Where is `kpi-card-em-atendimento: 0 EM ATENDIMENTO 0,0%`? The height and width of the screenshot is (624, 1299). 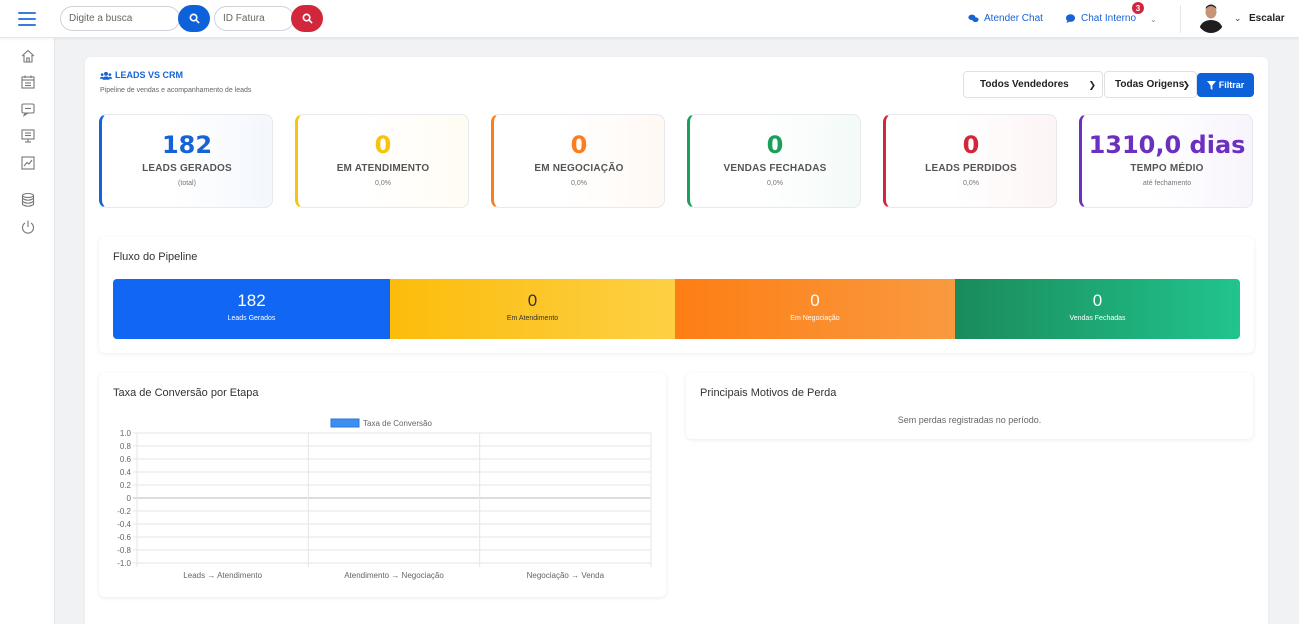 kpi-card-em-atendimento: 0 EM ATENDIMENTO 0,0% is located at coordinates (382, 161).